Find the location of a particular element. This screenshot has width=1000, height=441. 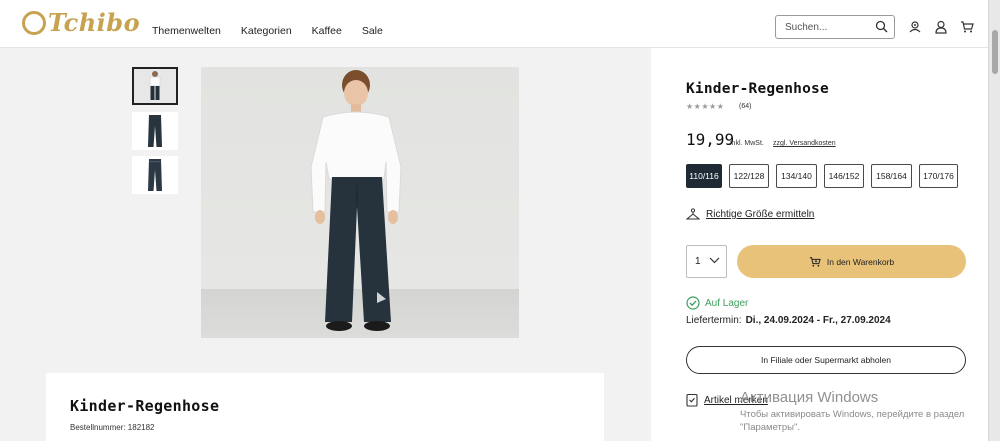

thumbnail-back-image is located at coordinates (155, 175).